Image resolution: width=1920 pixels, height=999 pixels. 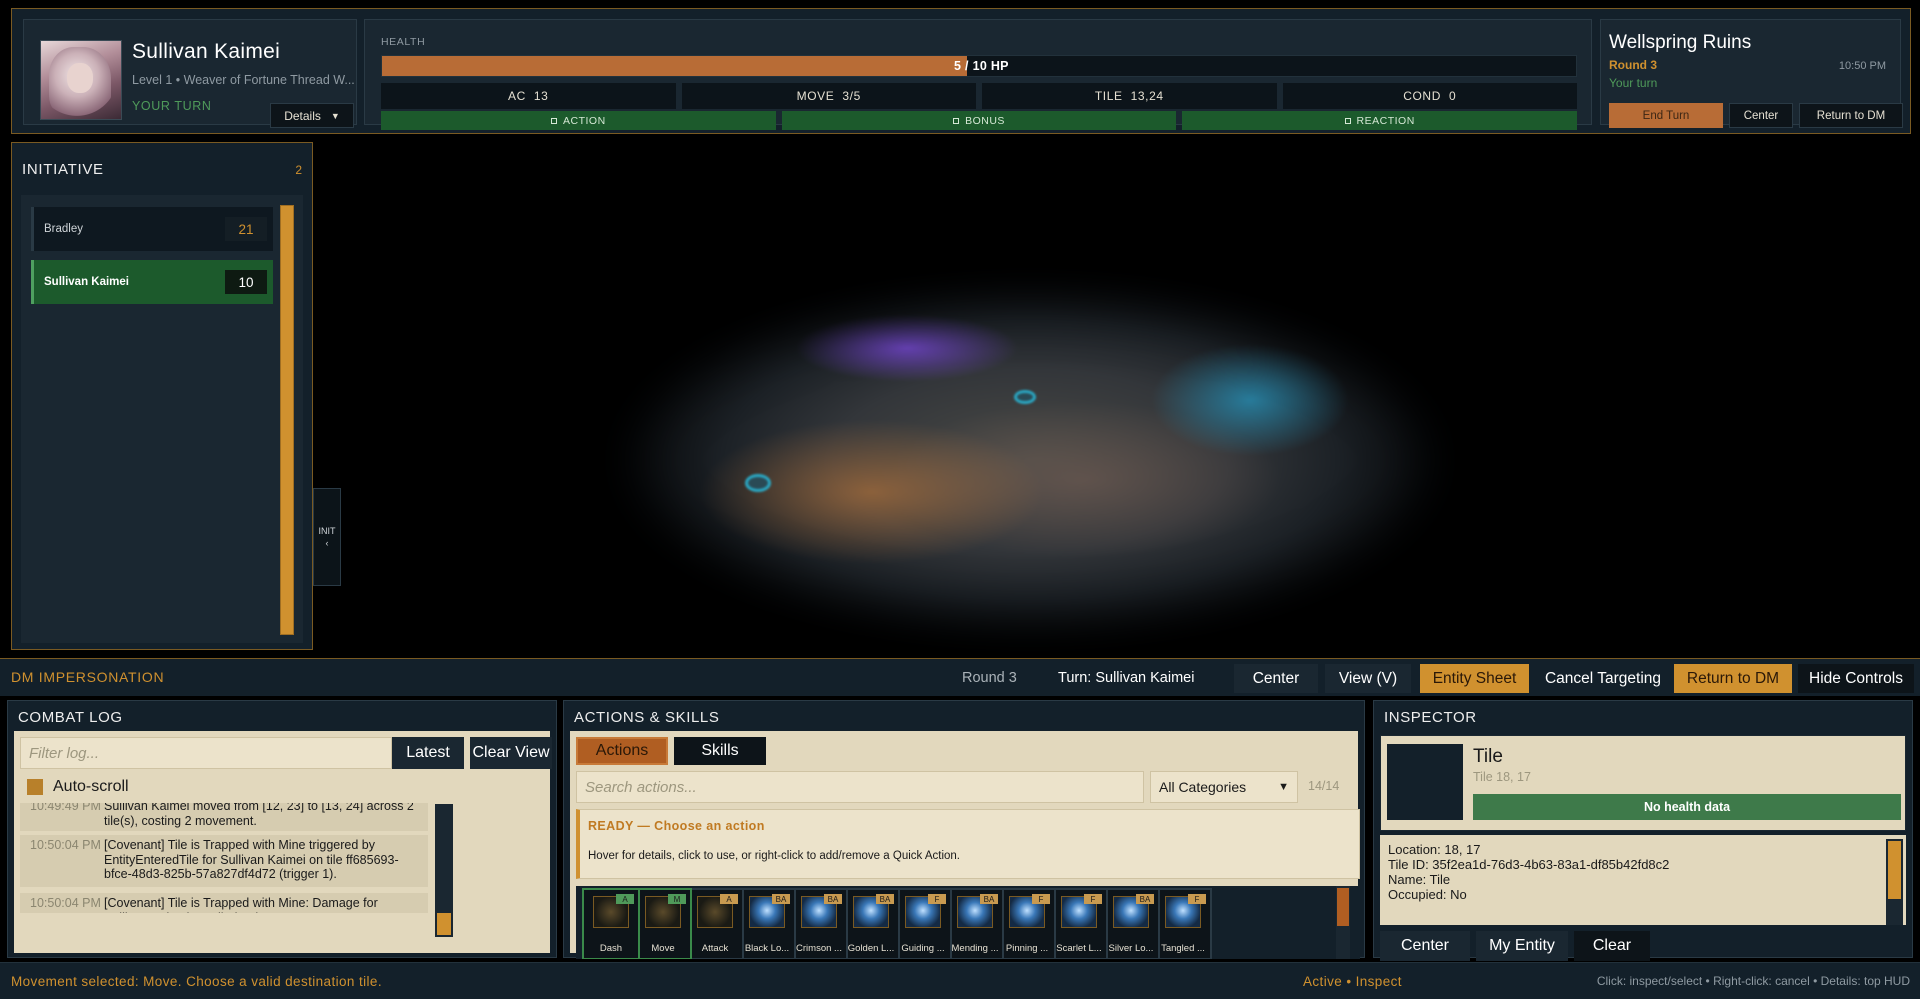 I want to click on details-button: Details ▼, so click(x=312, y=115).